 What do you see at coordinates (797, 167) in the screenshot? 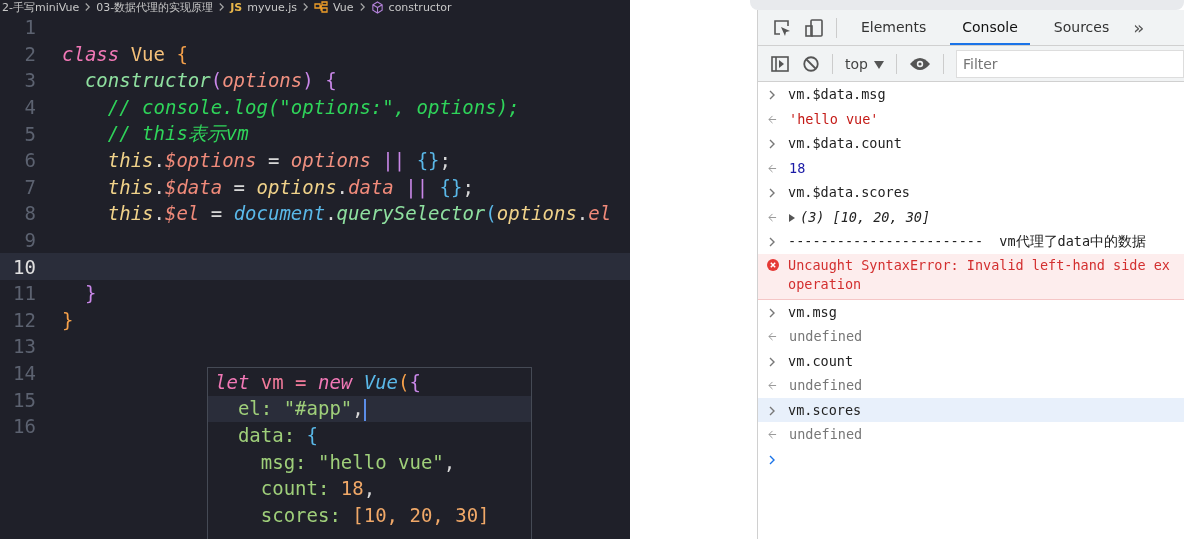
I see `result-text: 18` at bounding box center [797, 167].